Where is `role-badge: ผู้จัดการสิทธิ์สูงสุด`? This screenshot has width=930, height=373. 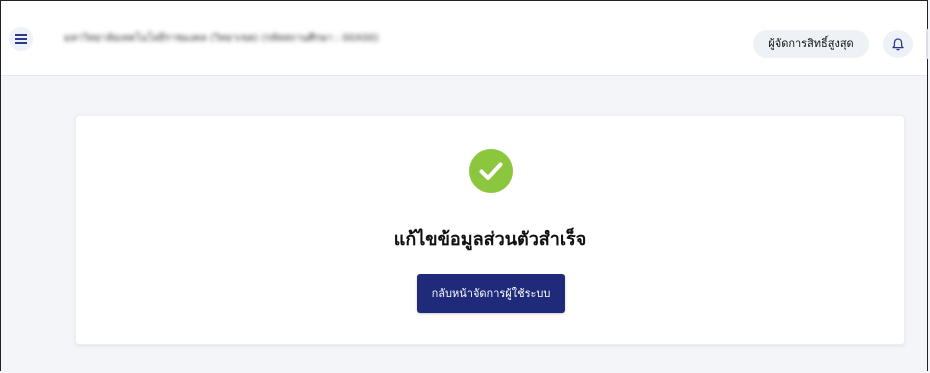 role-badge: ผู้จัดการสิทธิ์สูงสุด is located at coordinates (811, 44).